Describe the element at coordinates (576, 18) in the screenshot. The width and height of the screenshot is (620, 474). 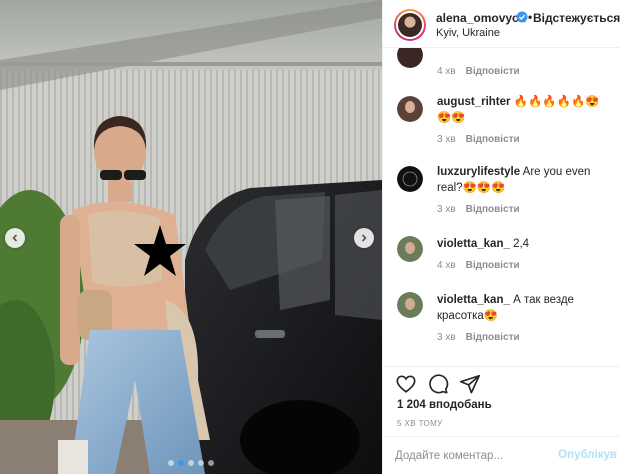
I see `following-status-button: Відстежується` at that location.